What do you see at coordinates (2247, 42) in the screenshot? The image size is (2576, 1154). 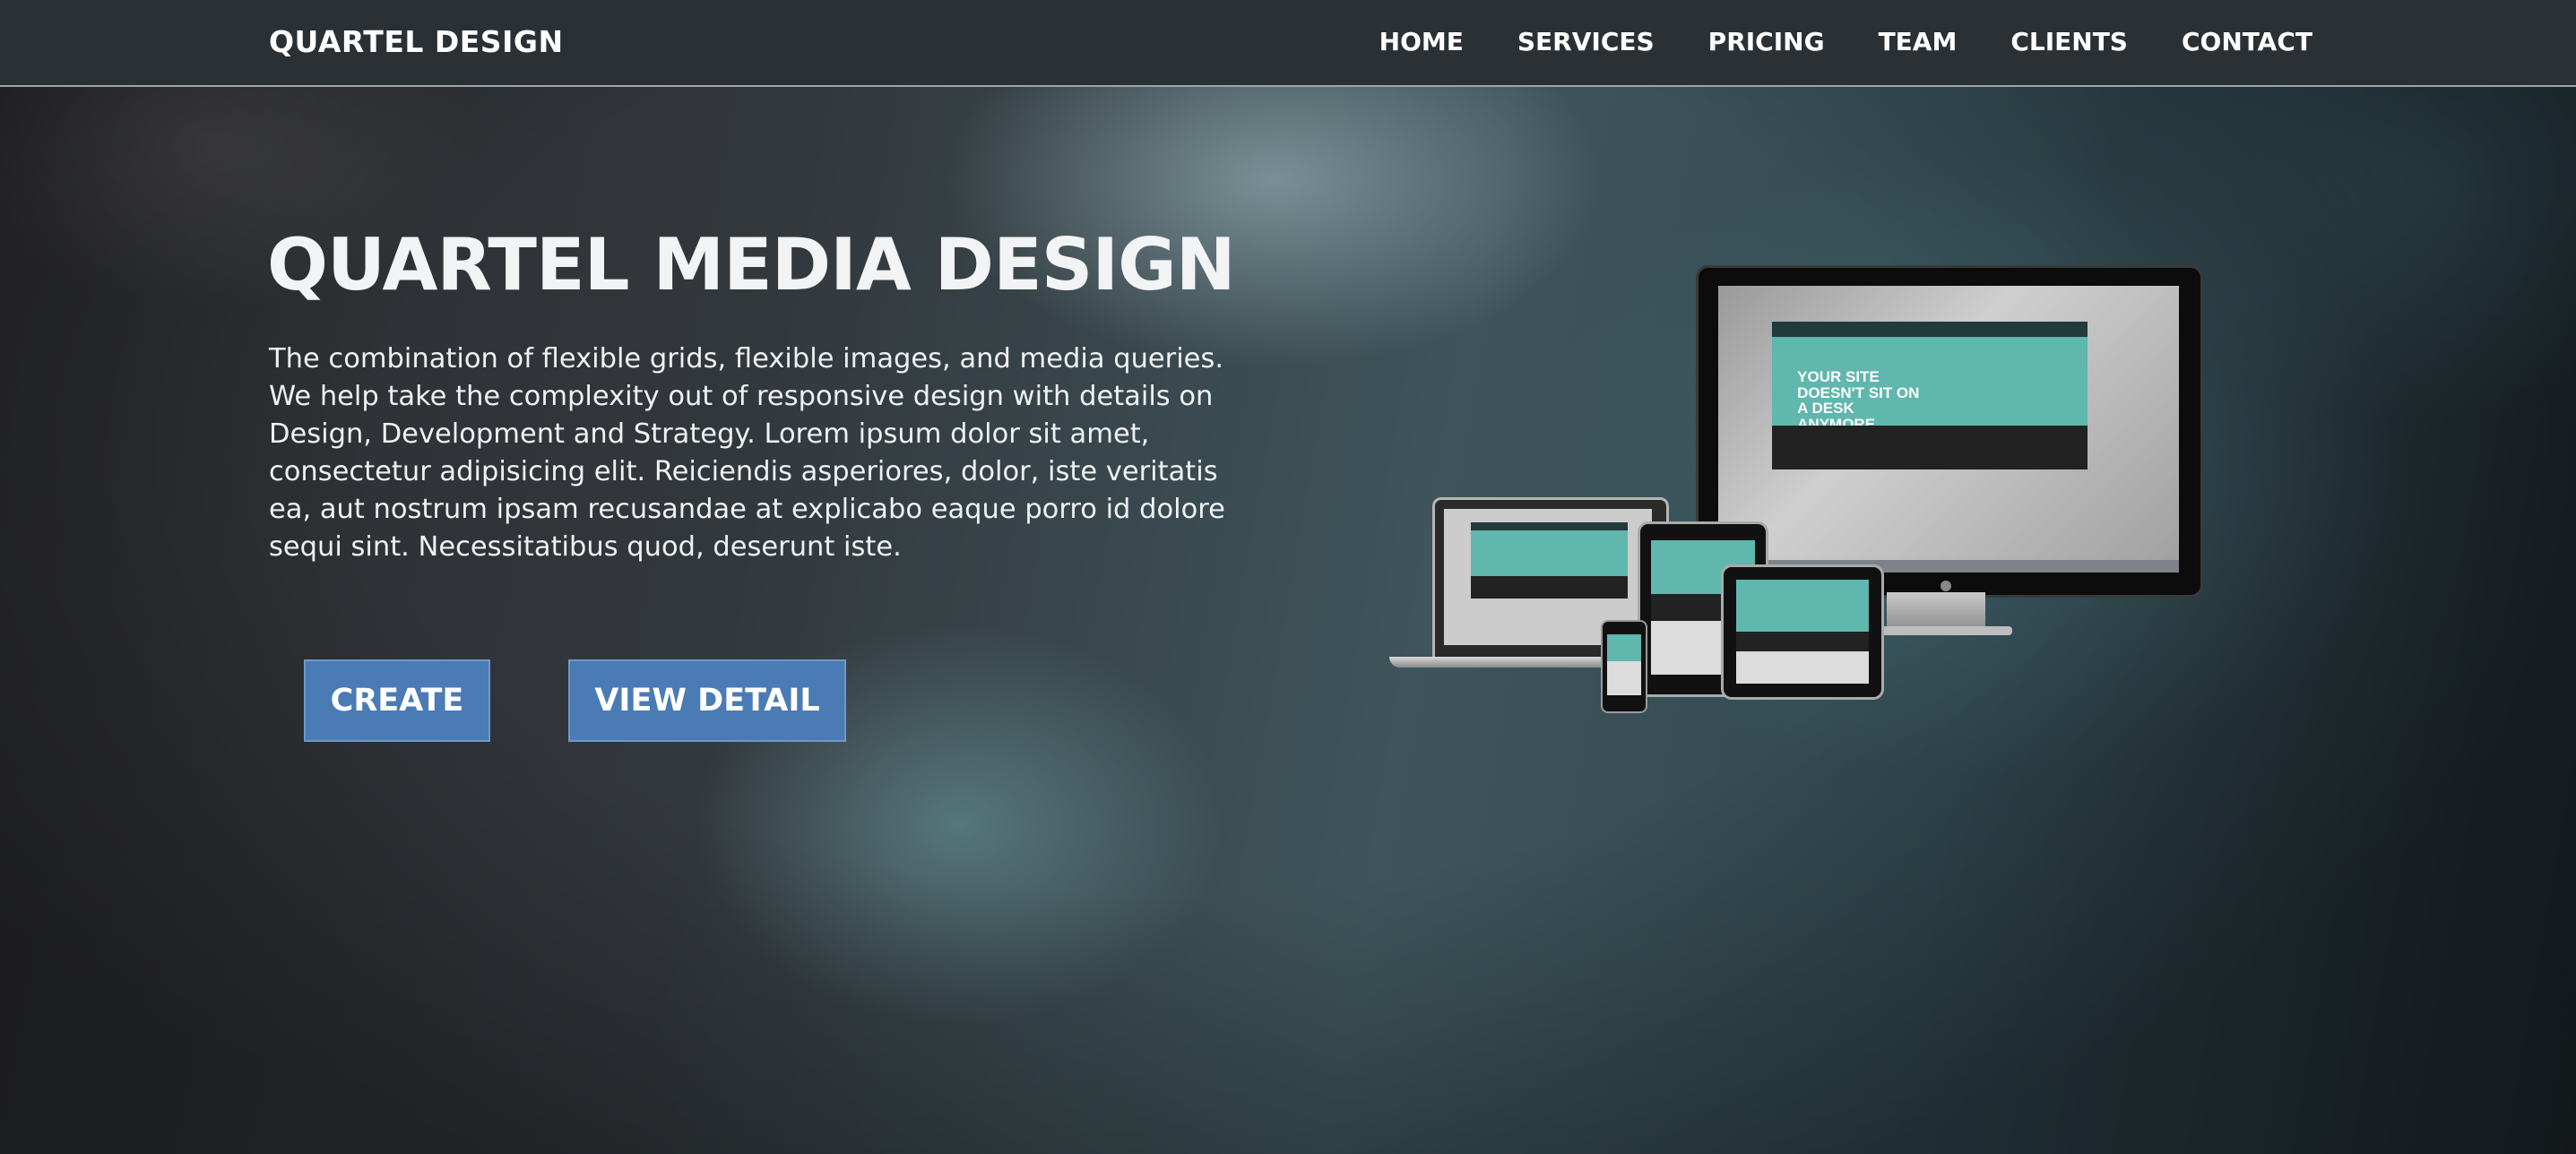 I see `nav-item-contact: CONTACT` at bounding box center [2247, 42].